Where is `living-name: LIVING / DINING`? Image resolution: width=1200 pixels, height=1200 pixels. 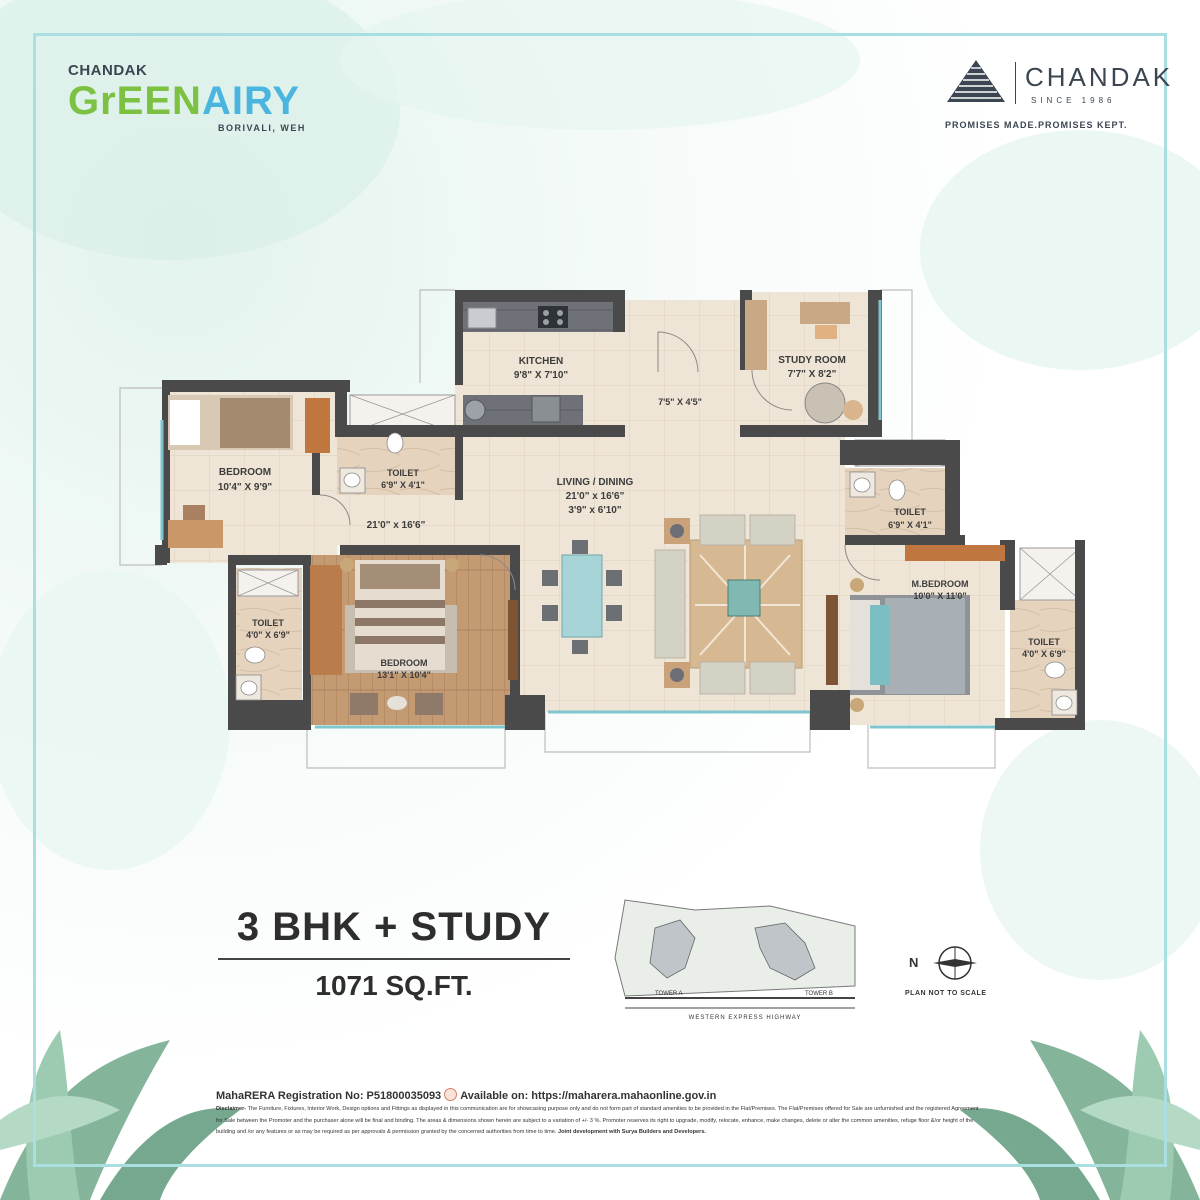 living-name: LIVING / DINING is located at coordinates (595, 482).